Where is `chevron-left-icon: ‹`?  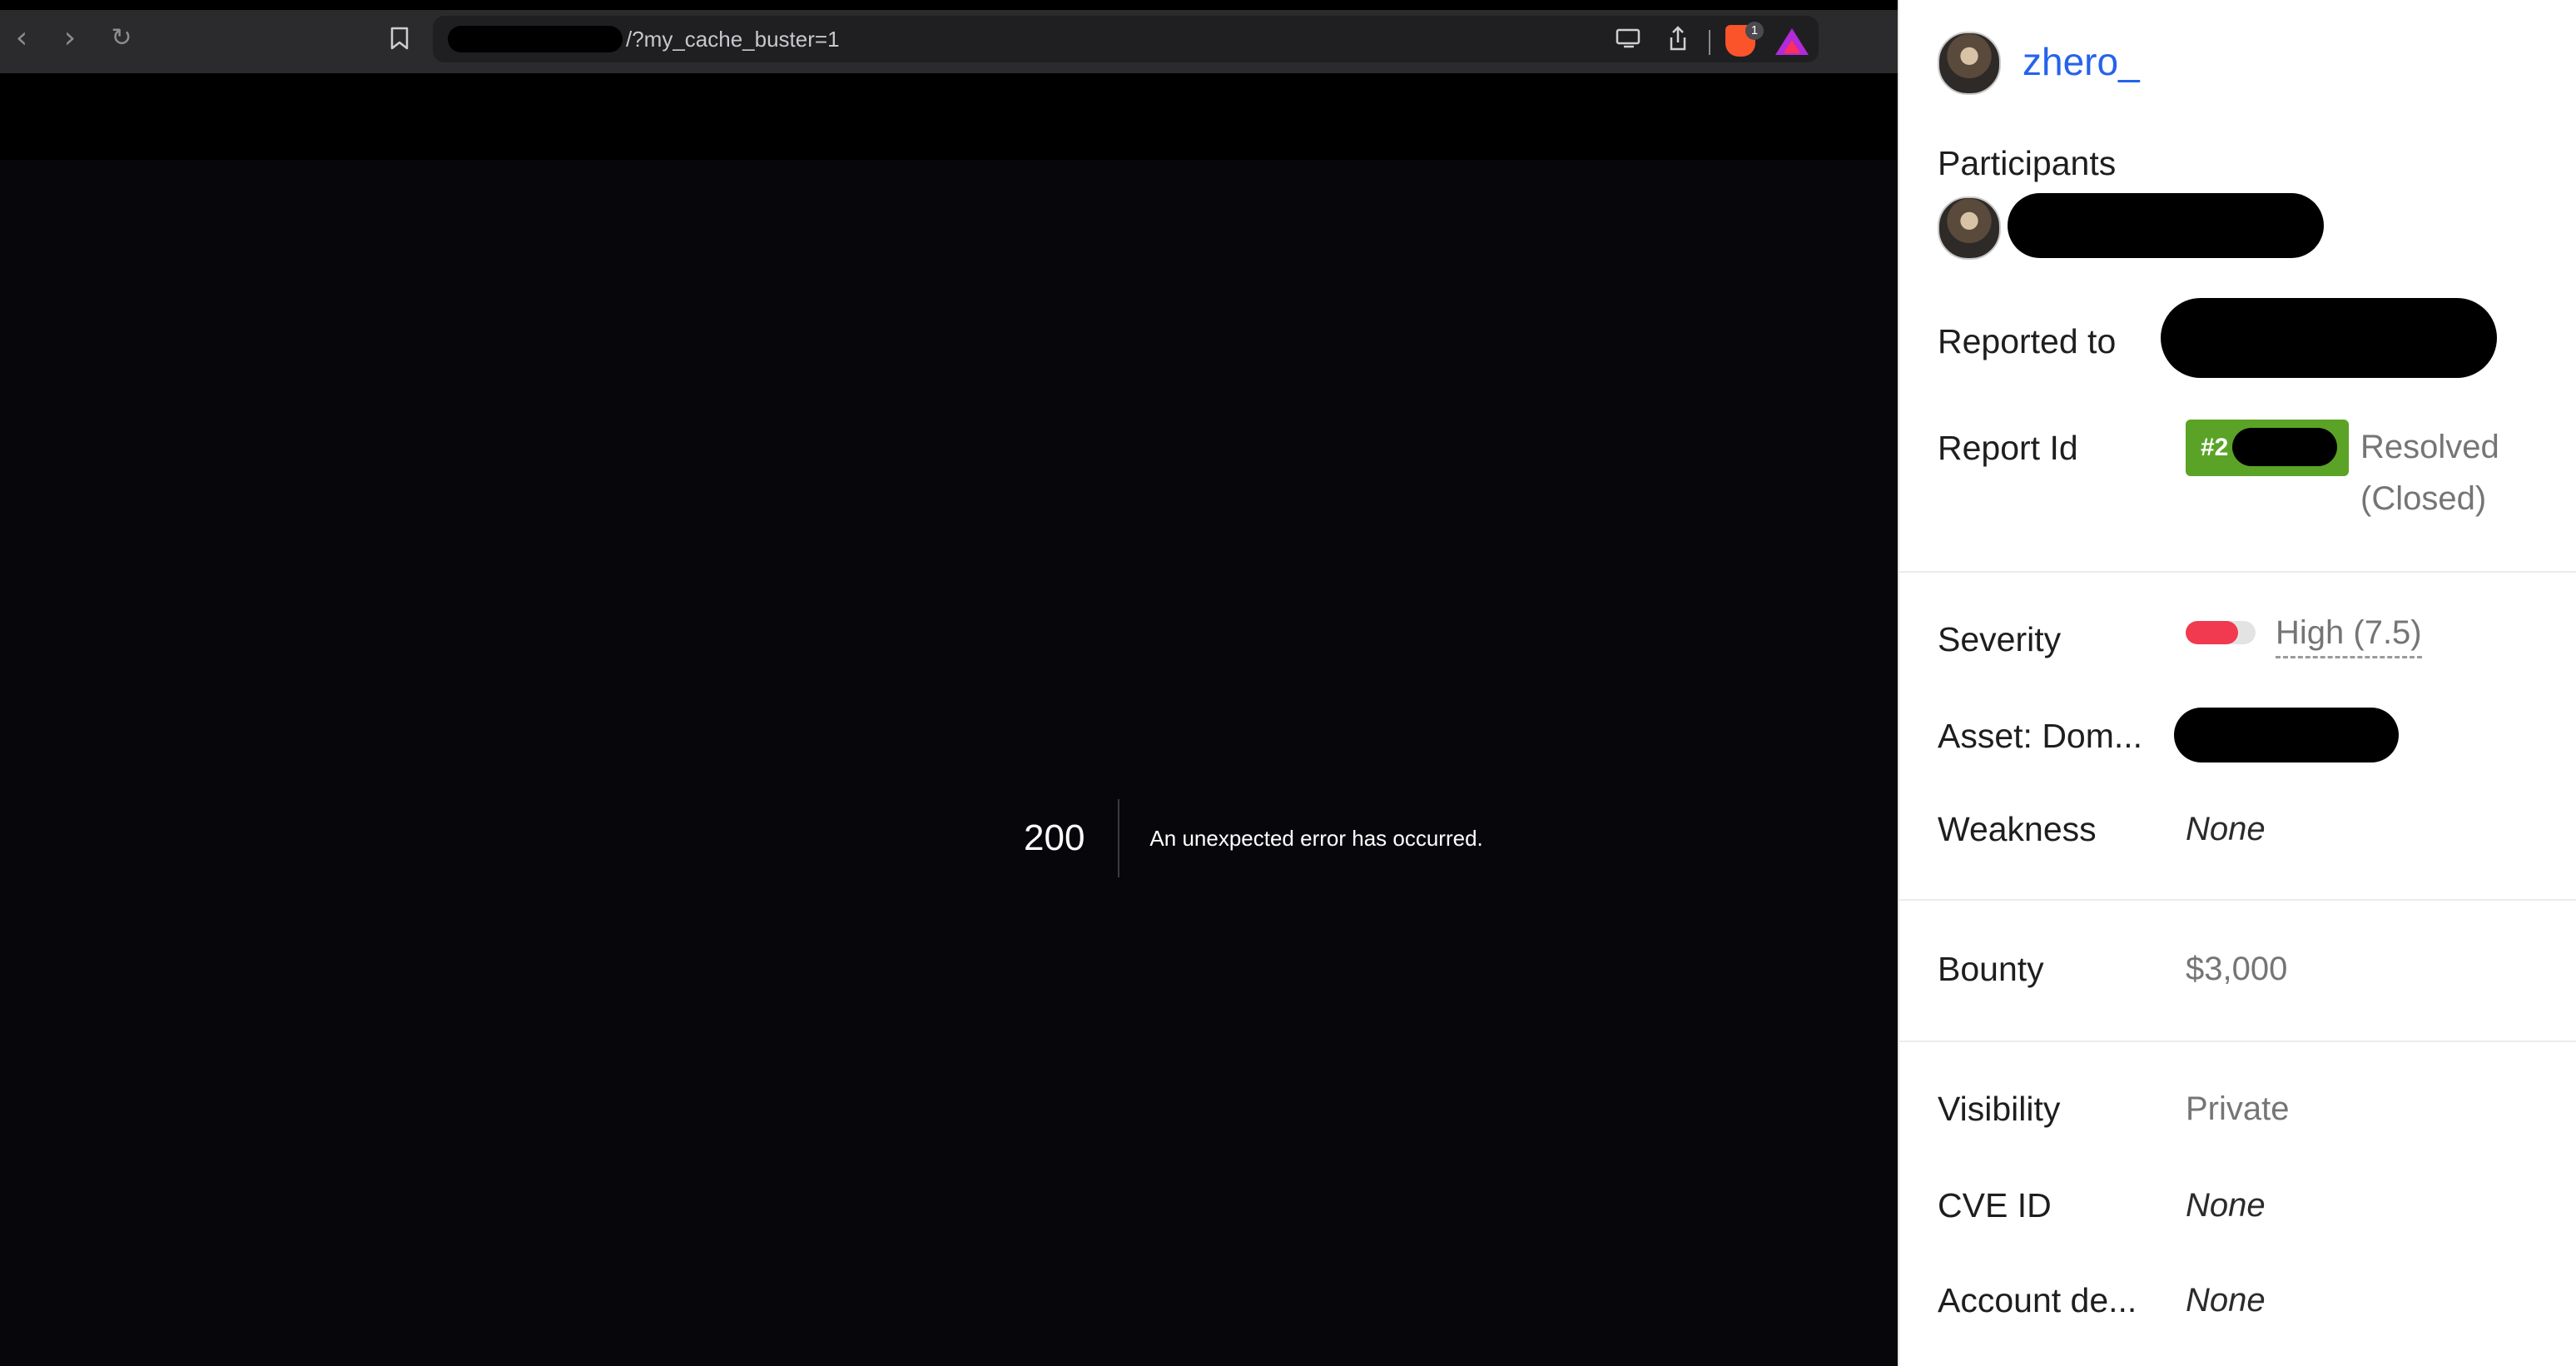 chevron-left-icon: ‹ is located at coordinates (21, 39).